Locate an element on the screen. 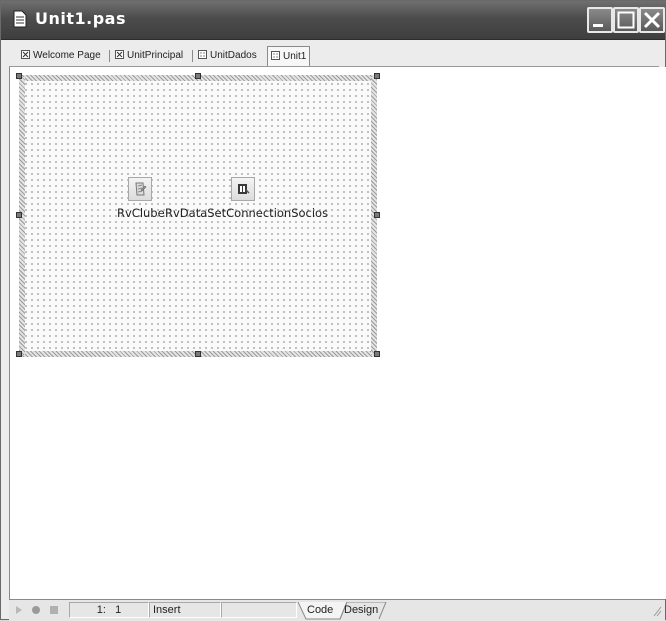 The image size is (666, 621). tab-unitprincipal: UnitPrincipal is located at coordinates (149, 56).